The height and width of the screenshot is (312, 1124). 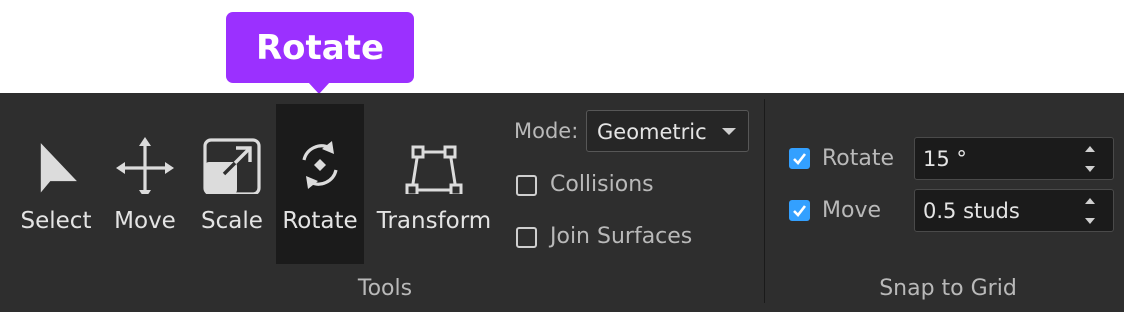 I want to click on tools-group-label: Tools, so click(x=385, y=288).